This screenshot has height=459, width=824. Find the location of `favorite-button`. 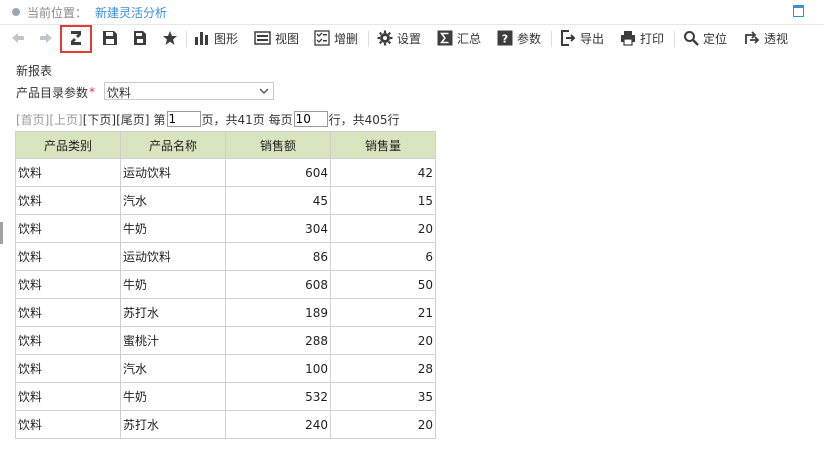

favorite-button is located at coordinates (170, 38).